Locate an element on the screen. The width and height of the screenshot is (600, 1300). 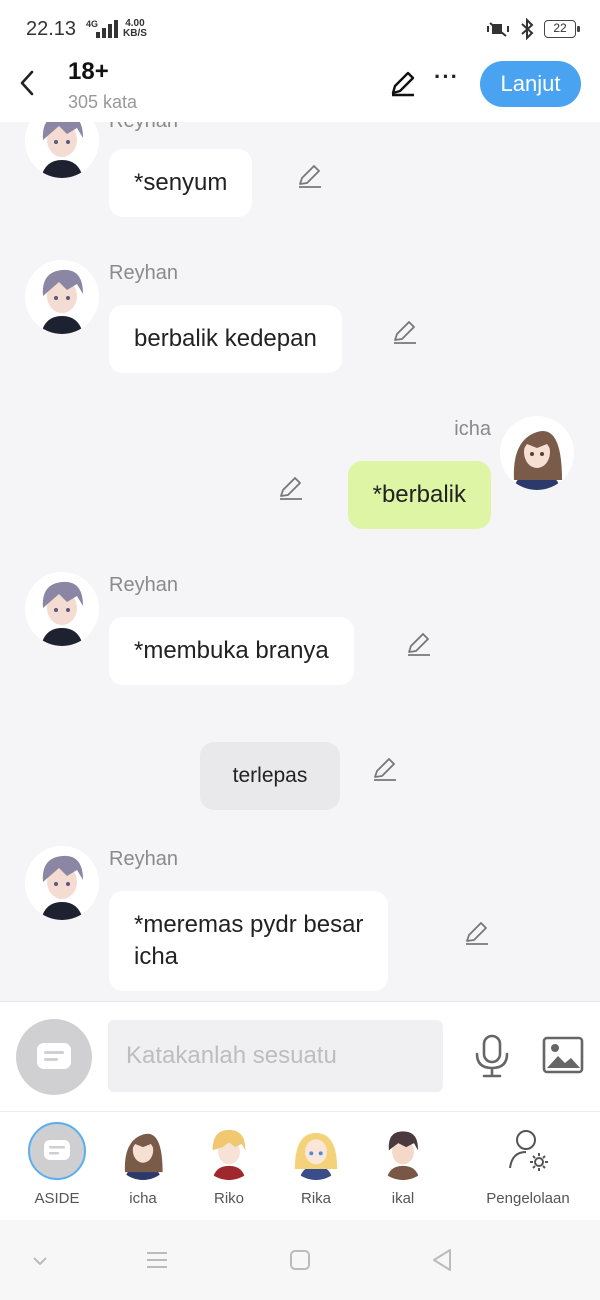
vibrate-mute-icon is located at coordinates (498, 29).